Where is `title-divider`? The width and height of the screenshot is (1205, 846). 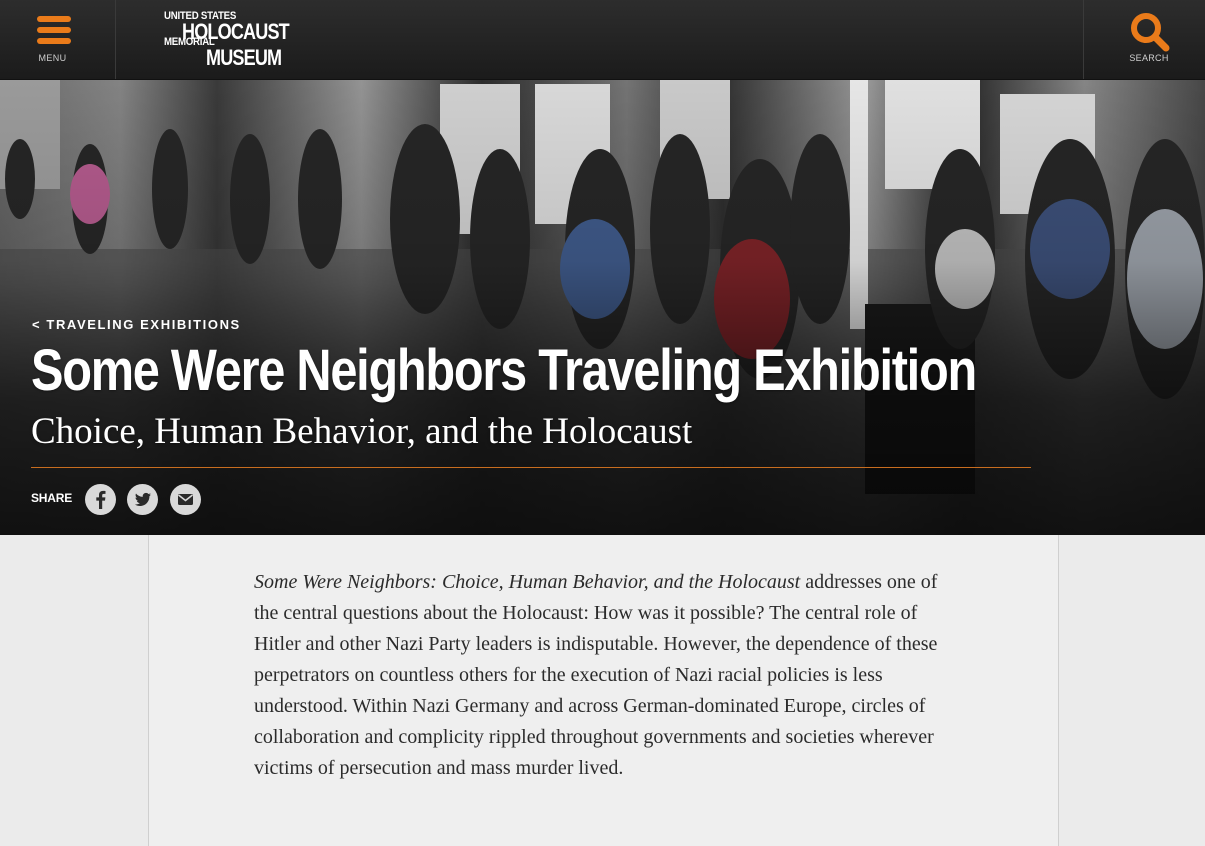 title-divider is located at coordinates (531, 467).